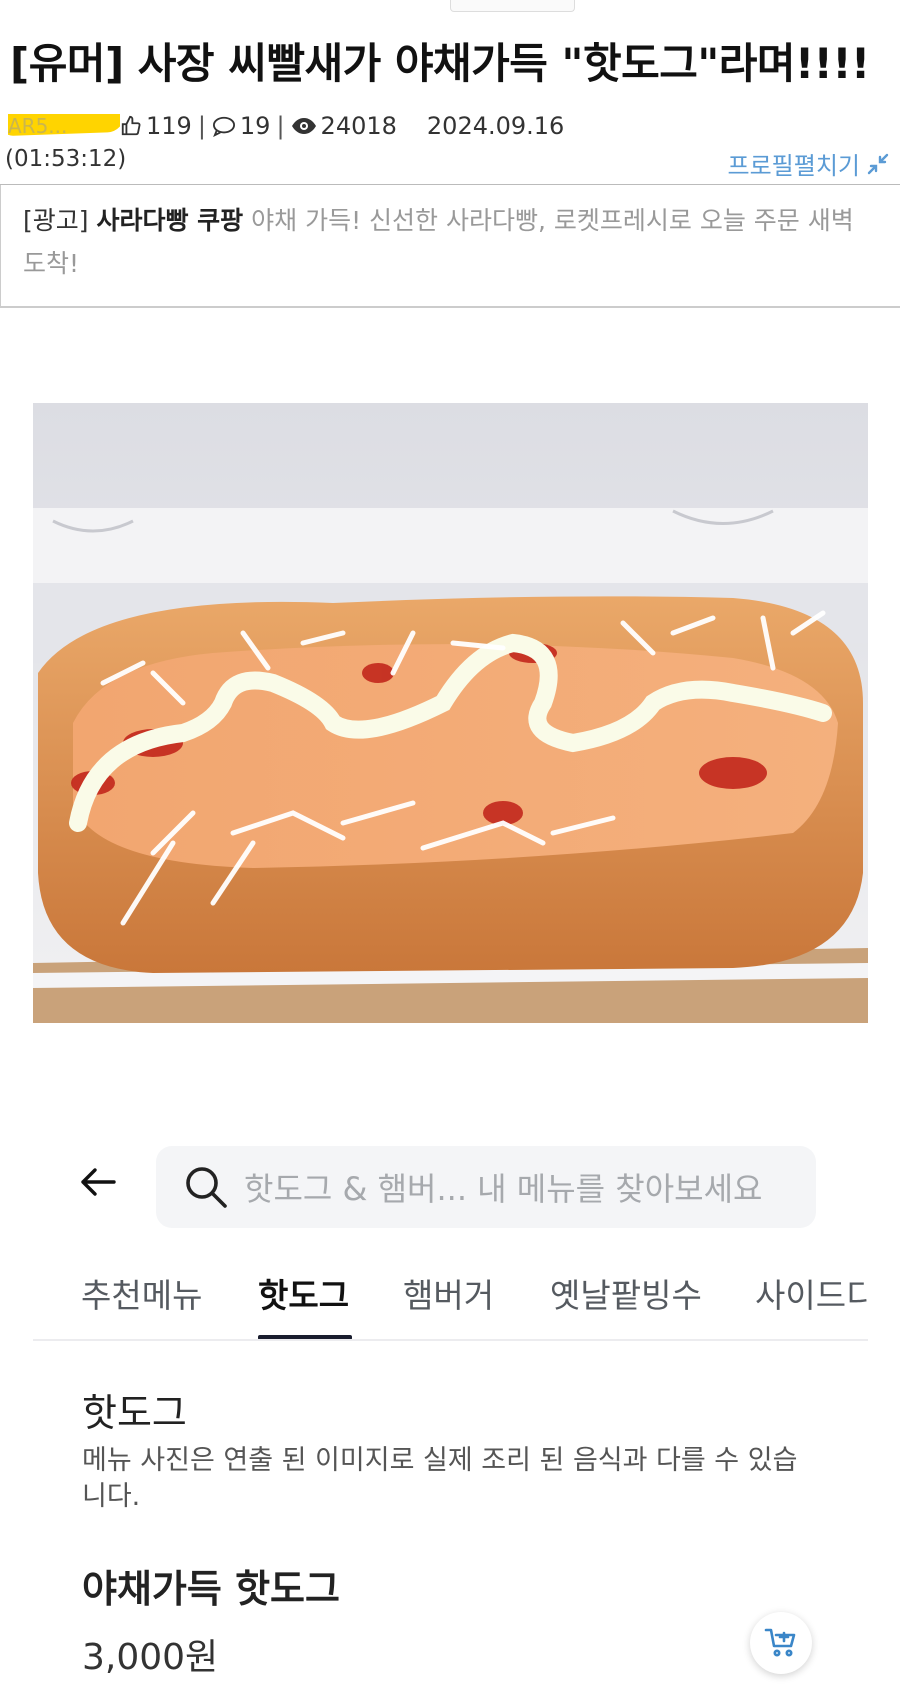 This screenshot has width=900, height=1703. Describe the element at coordinates (440, 1478) in the screenshot. I see `photo-disclaimer: 메뉴 사진은 연출 된 이미지로 실제 조리 된 음식과 다를 수 있습니다.` at that location.